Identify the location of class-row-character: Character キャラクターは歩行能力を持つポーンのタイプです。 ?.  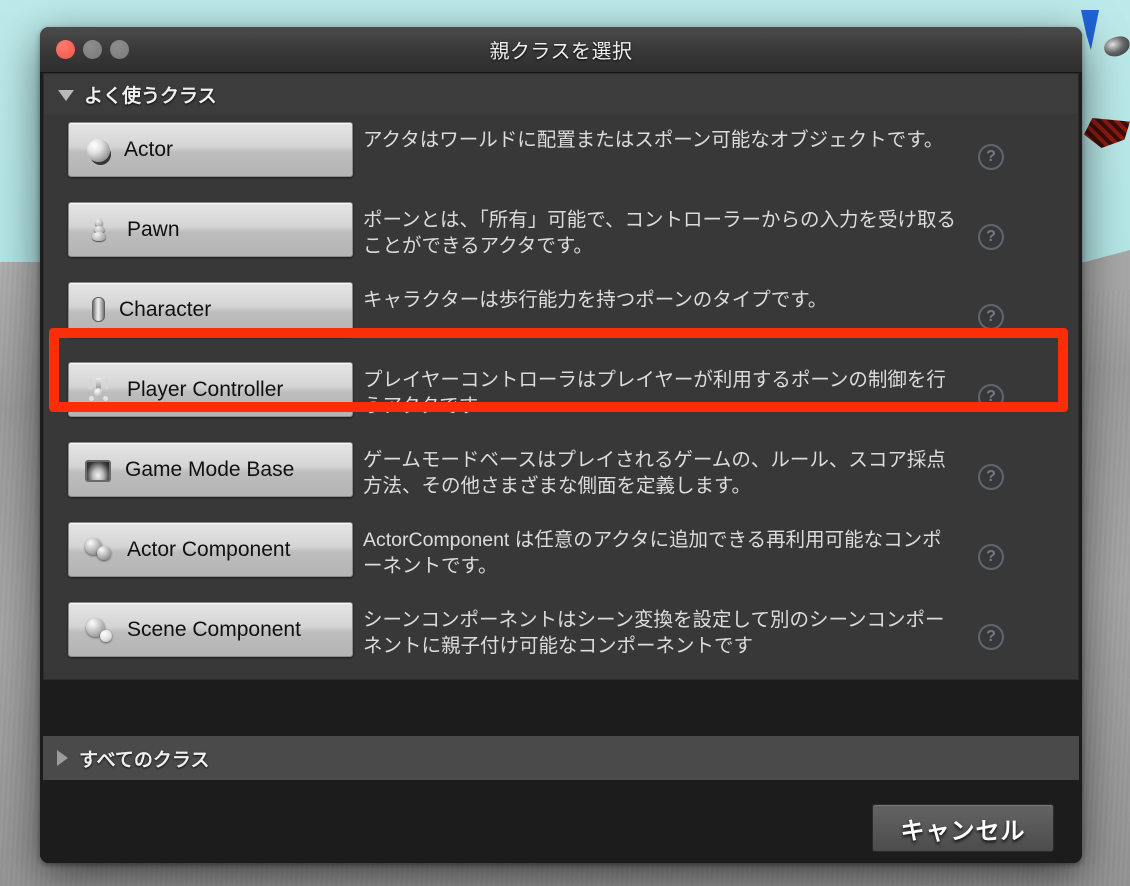
(561, 314).